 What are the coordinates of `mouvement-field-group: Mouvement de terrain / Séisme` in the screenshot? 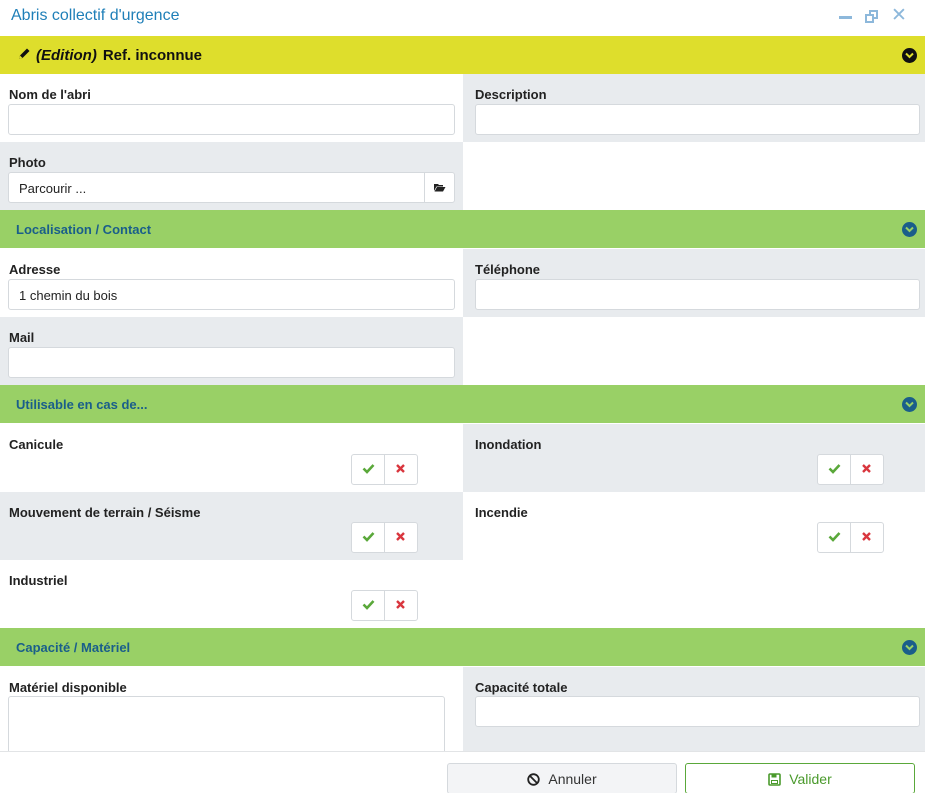 It's located at (231, 526).